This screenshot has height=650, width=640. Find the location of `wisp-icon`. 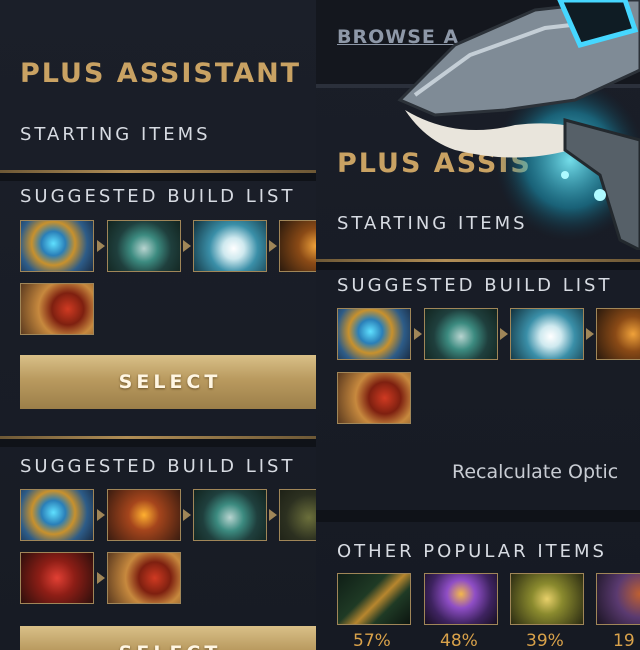

wisp-icon is located at coordinates (297, 515).